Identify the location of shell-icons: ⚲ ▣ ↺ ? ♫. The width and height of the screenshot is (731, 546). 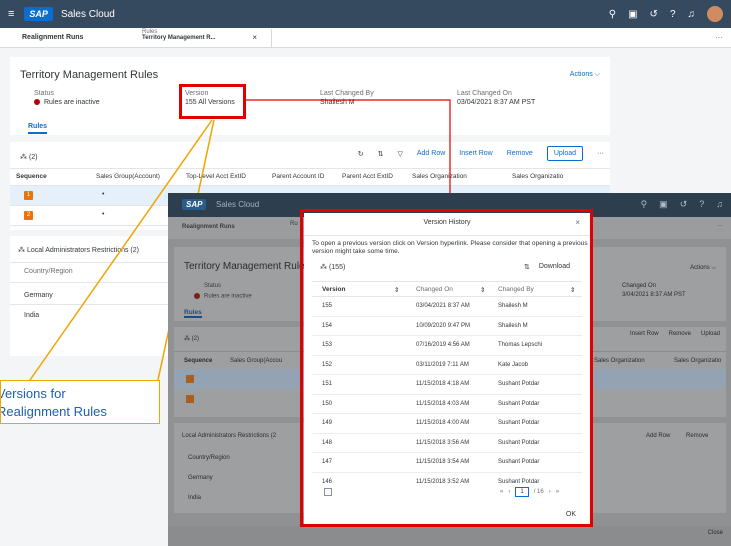
(682, 204).